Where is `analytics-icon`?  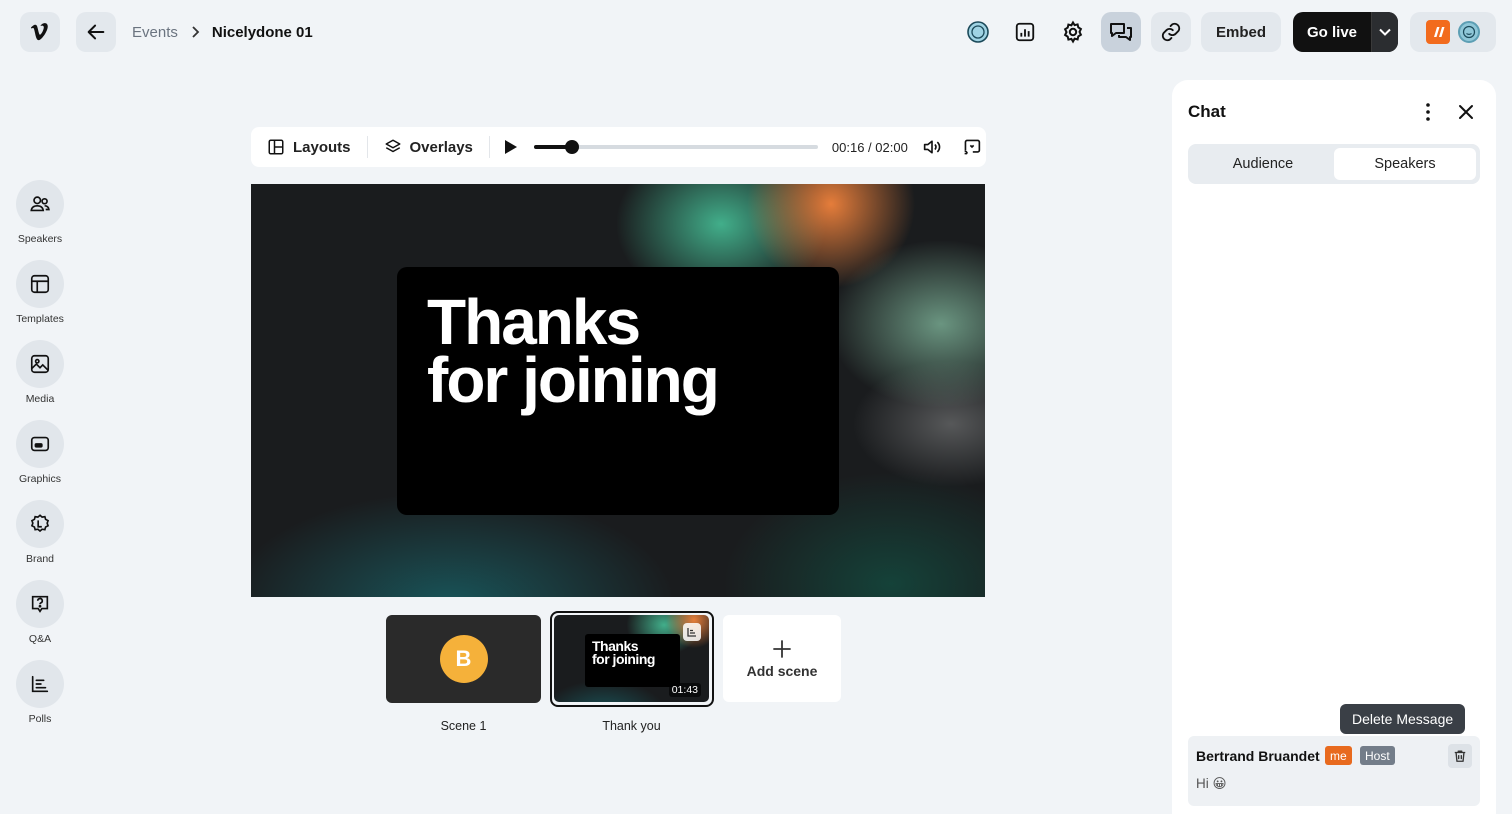
analytics-icon is located at coordinates (1025, 32).